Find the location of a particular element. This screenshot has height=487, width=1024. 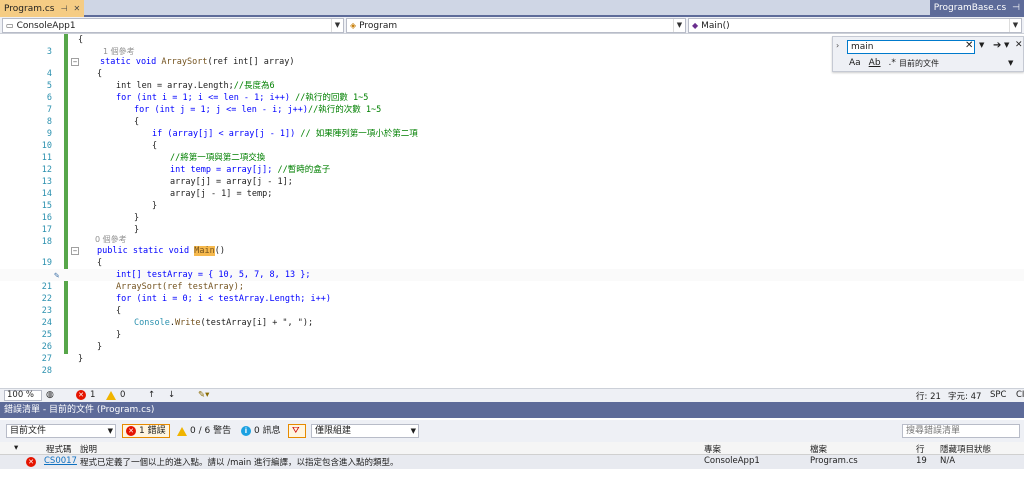

editor-status-row: 100 % ◍ ✕ 1 0 ↑ ↓ ✎▾ 行: 21 字元: 47 SPC CI is located at coordinates (512, 395).